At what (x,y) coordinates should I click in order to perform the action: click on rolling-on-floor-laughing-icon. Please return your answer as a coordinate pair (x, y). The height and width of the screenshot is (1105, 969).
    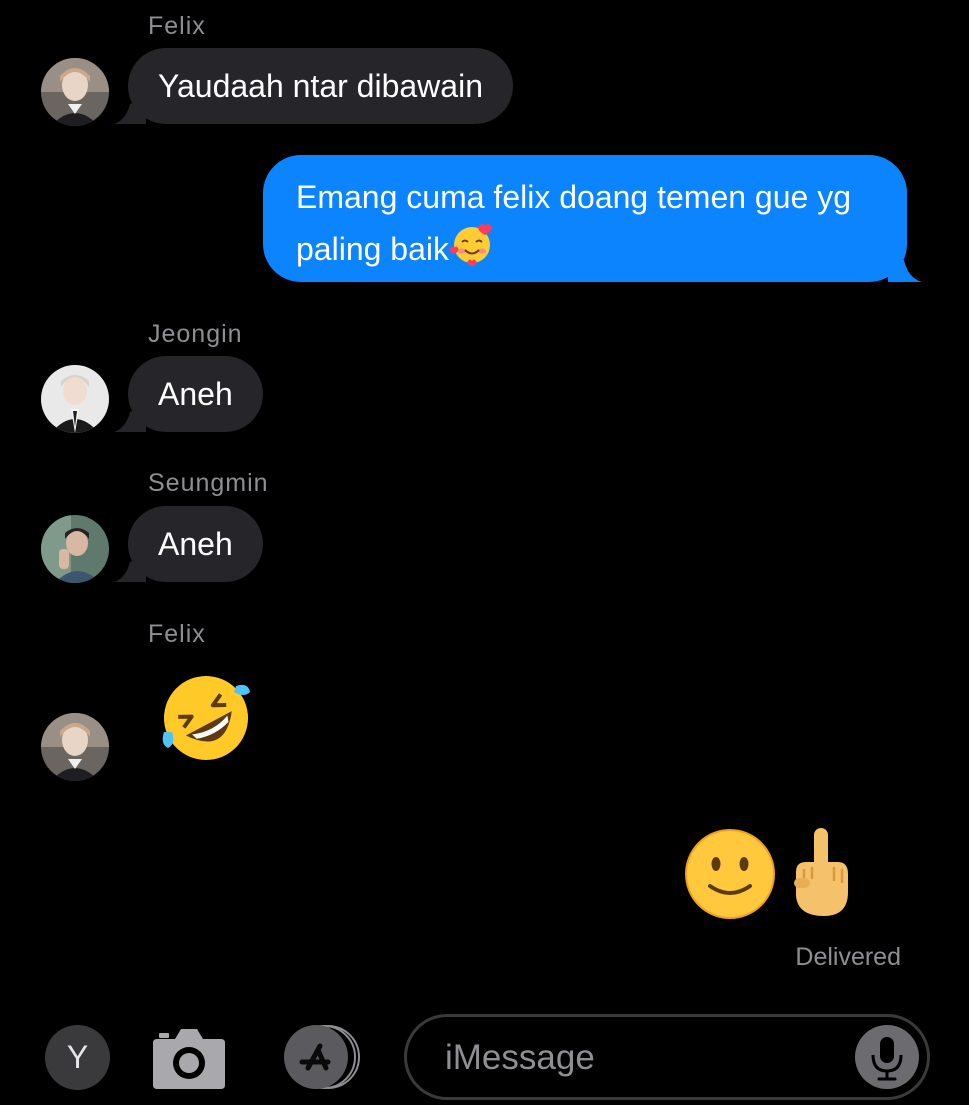
    Looking at the image, I should click on (206, 718).